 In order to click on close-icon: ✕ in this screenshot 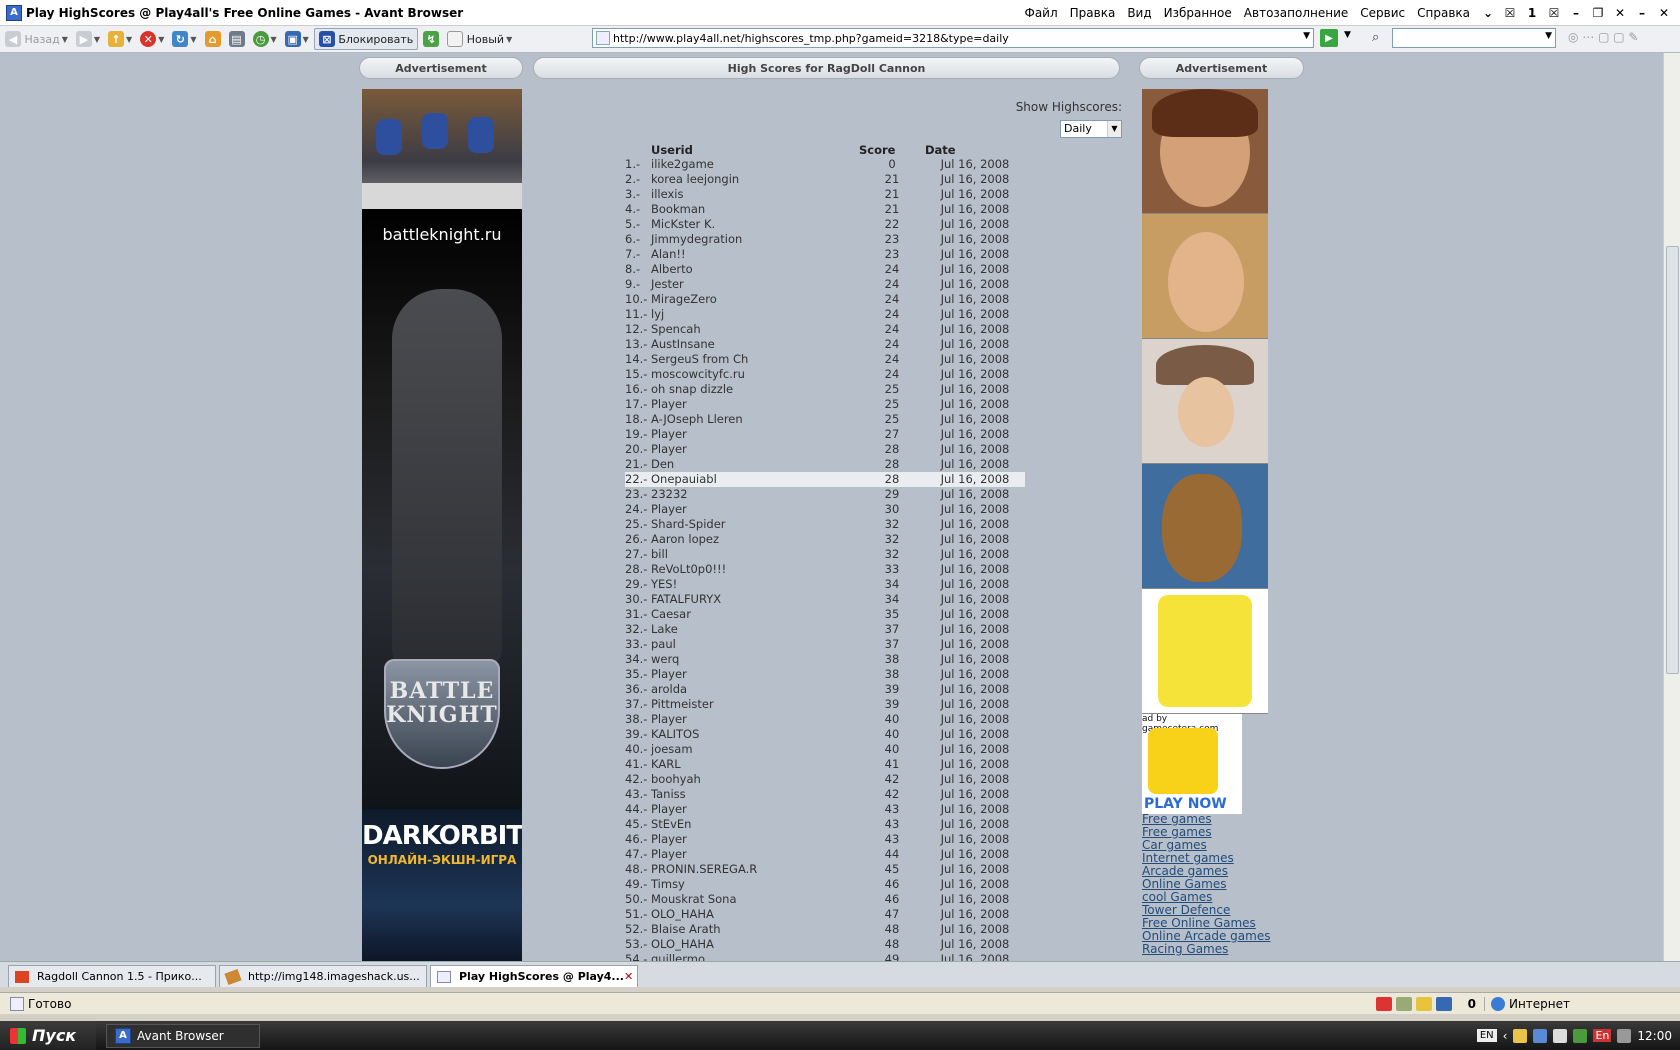, I will do `click(1620, 13)`.